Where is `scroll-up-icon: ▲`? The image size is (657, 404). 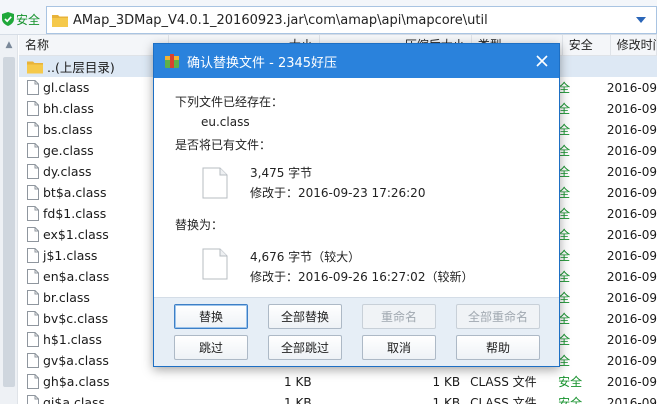
scroll-up-icon: ▲ is located at coordinates (9, 45).